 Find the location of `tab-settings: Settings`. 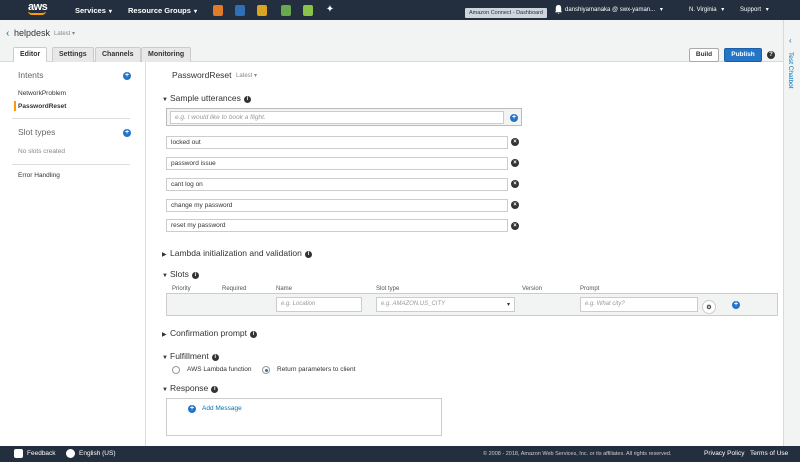

tab-settings: Settings is located at coordinates (73, 54).